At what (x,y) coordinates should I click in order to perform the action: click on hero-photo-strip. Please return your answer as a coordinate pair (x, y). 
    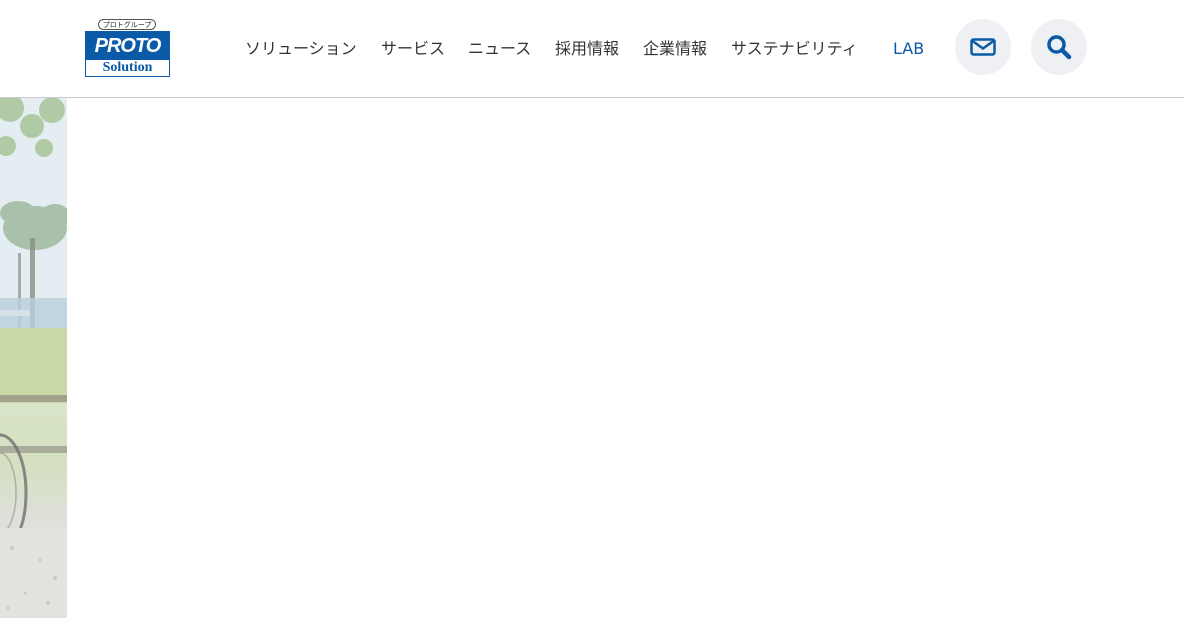
    Looking at the image, I should click on (33, 358).